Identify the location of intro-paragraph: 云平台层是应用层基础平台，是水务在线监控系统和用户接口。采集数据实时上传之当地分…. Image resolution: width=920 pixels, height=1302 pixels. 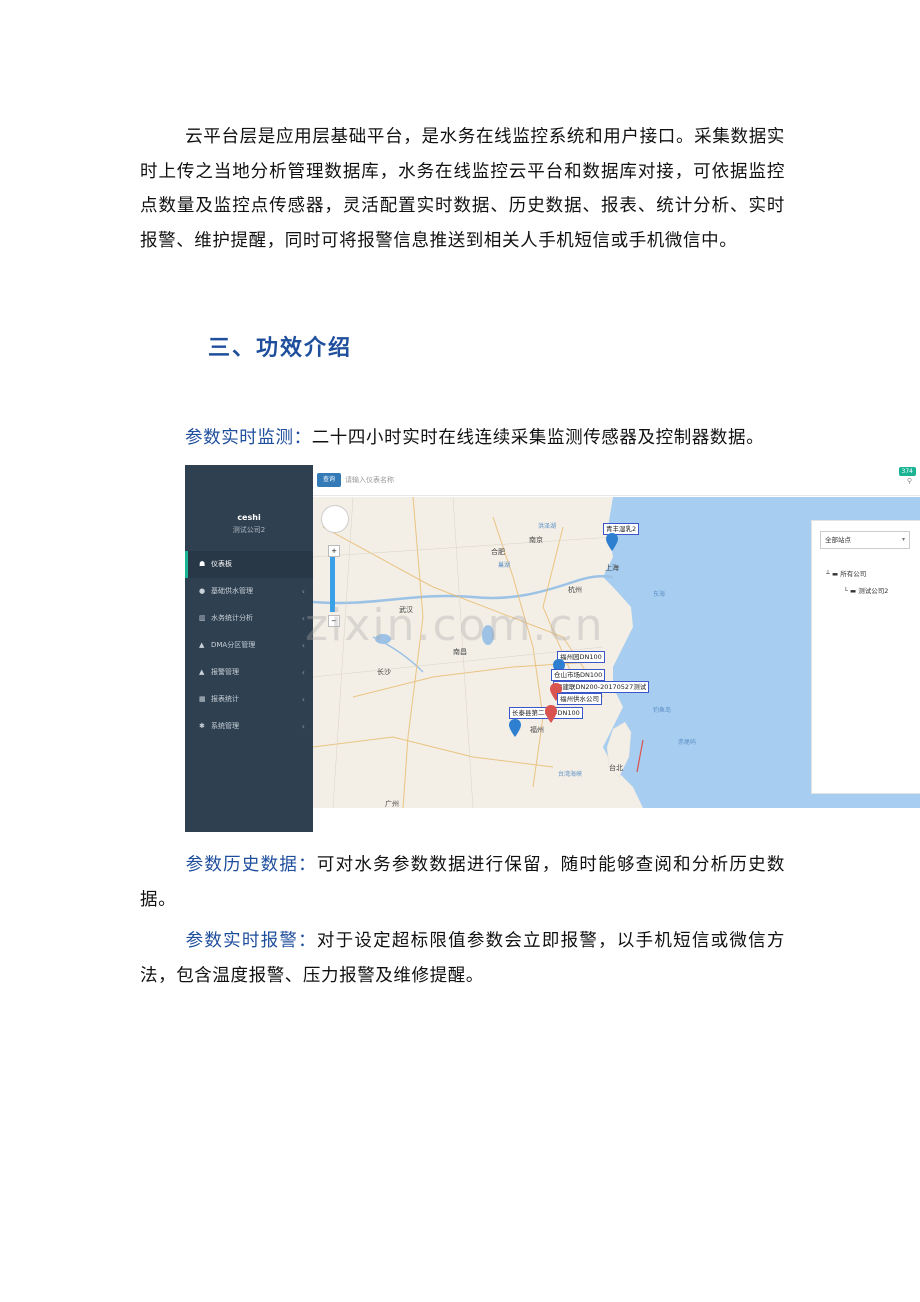
(462, 189).